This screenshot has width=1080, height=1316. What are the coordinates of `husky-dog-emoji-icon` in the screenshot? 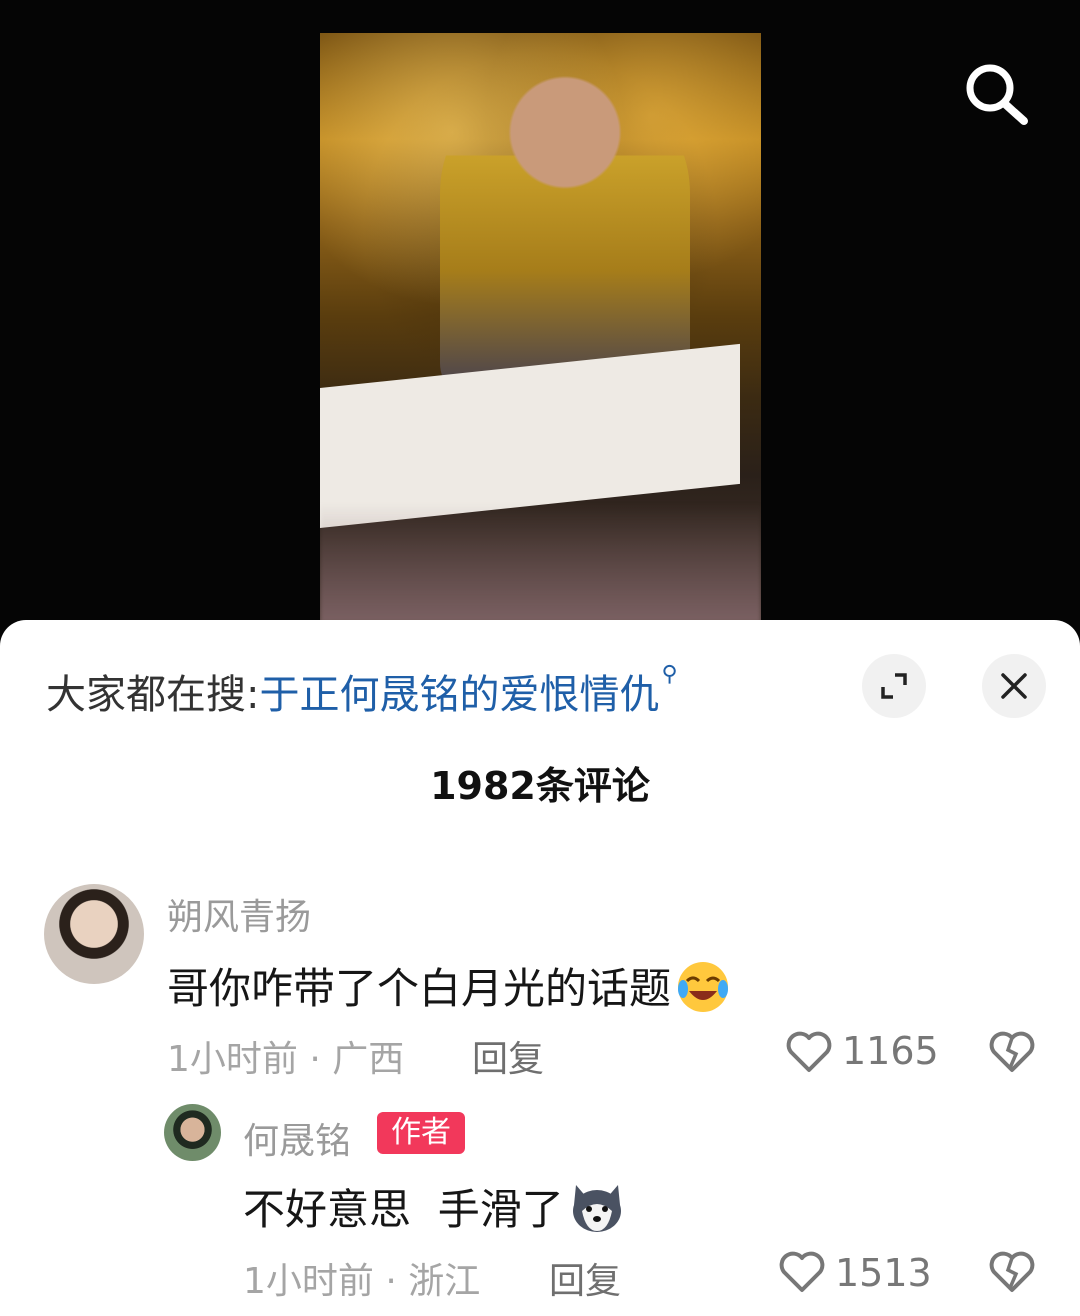 It's located at (597, 1213).